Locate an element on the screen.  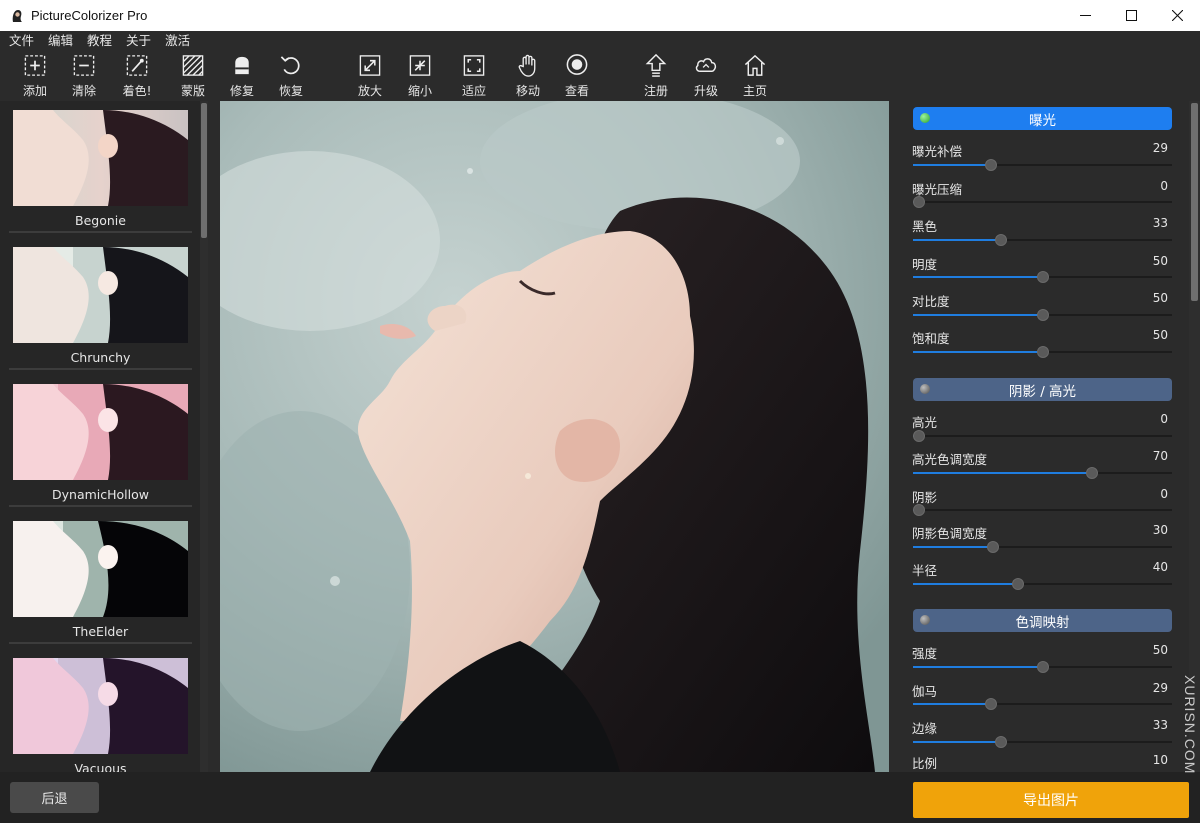
param-value: 30 is located at coordinates (1160, 530).